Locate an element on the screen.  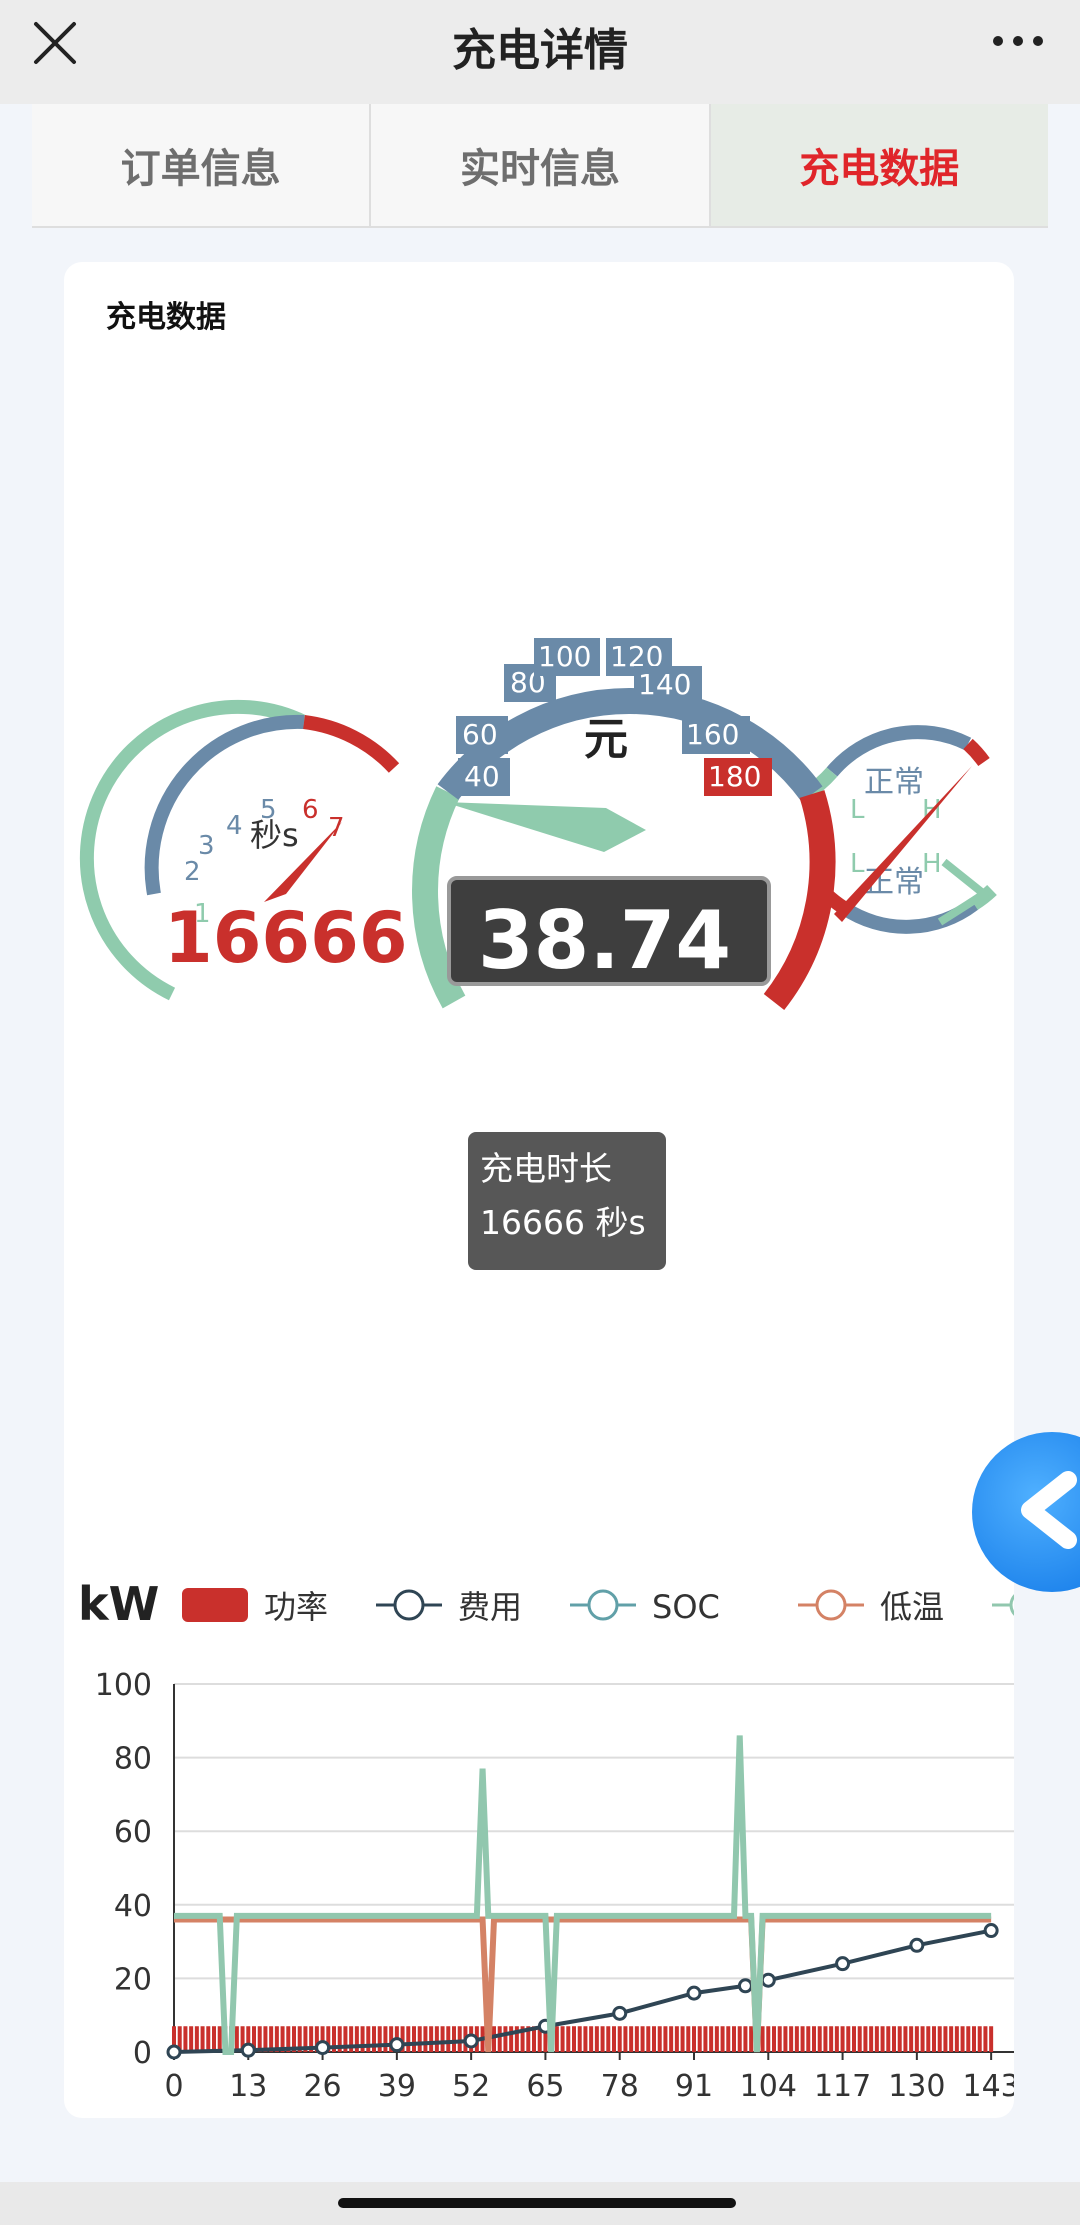
legend-label: 费用 is located at coordinates (490, 1607).